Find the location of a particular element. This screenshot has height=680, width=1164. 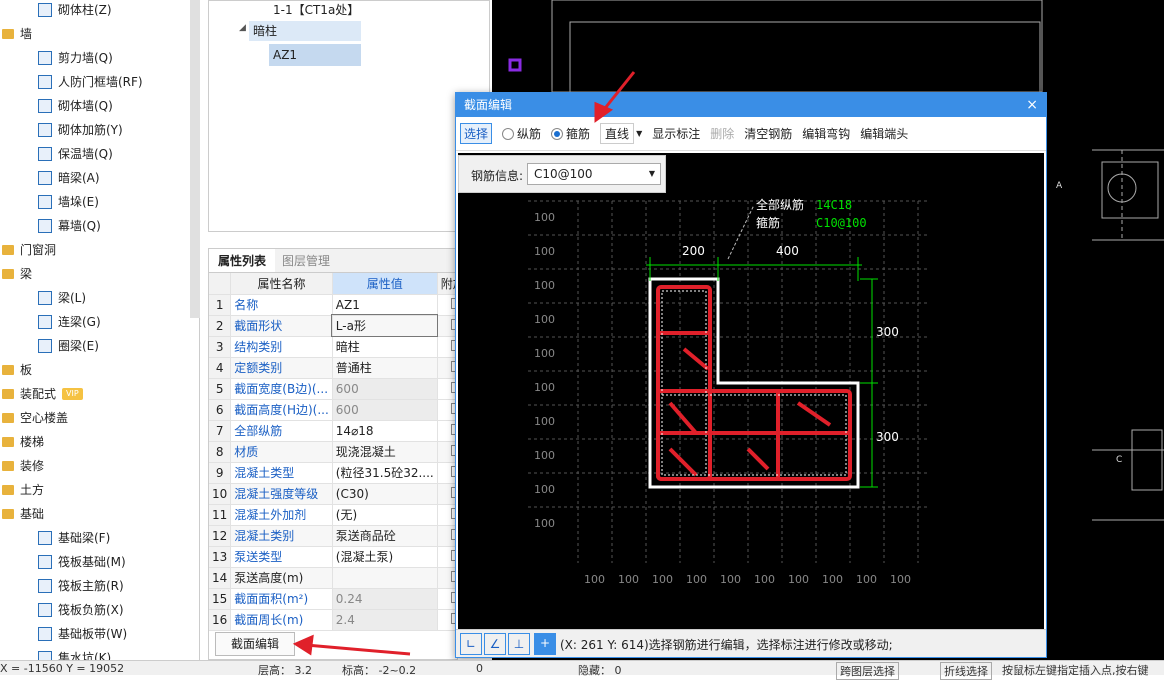

tree-item: 板 is located at coordinates (17, 370).